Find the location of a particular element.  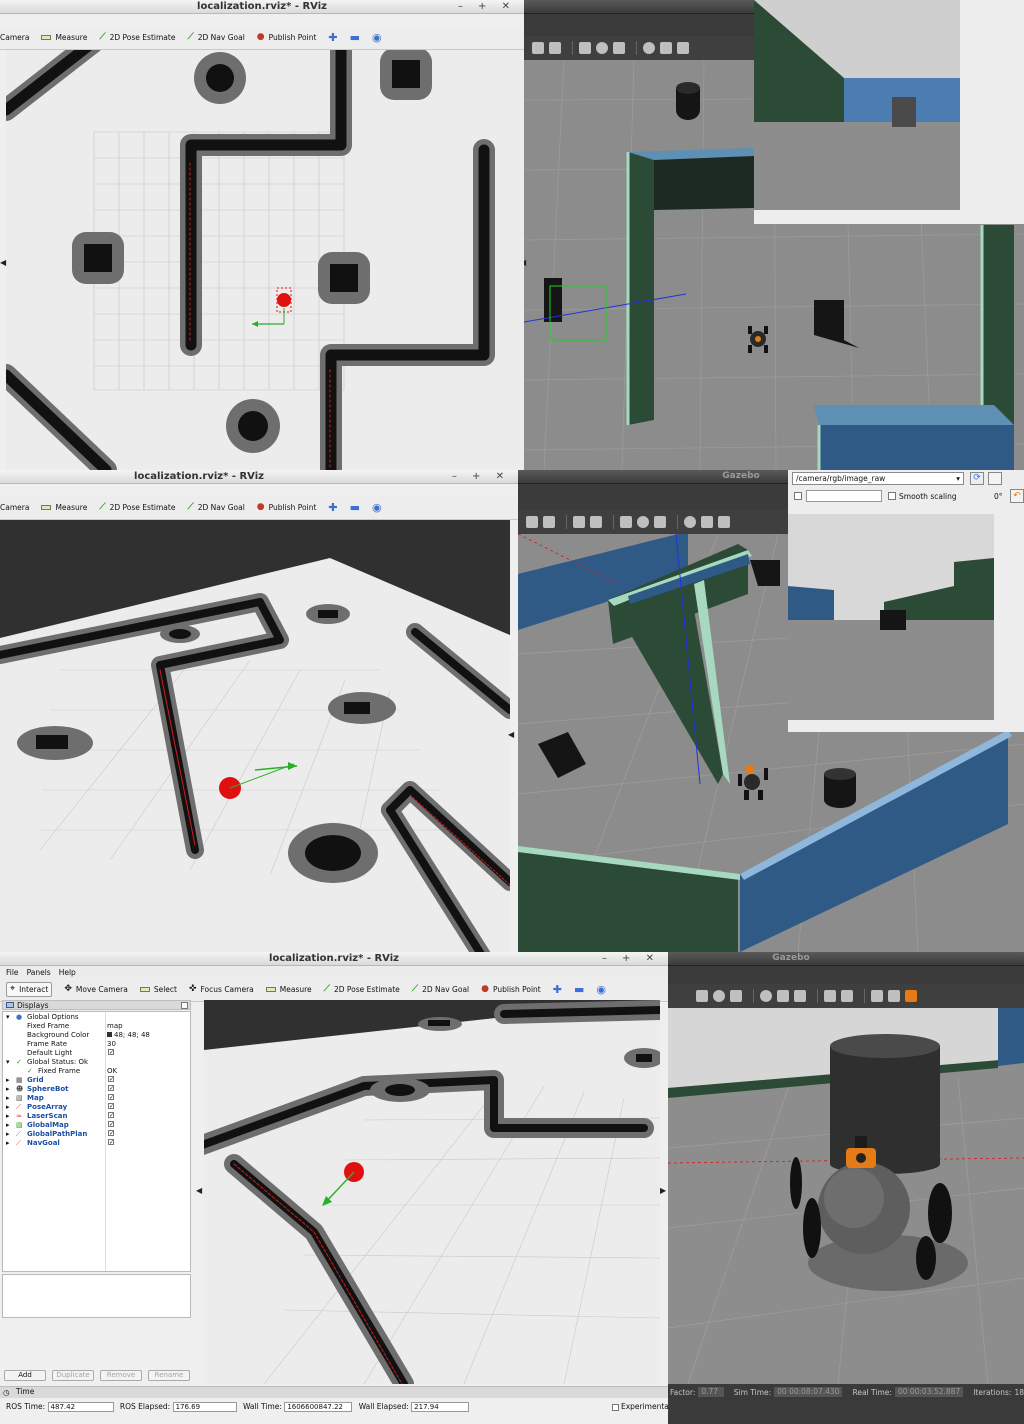

tree-row-fixed-frame: Fixed Frame map is located at coordinates (96, 1026).